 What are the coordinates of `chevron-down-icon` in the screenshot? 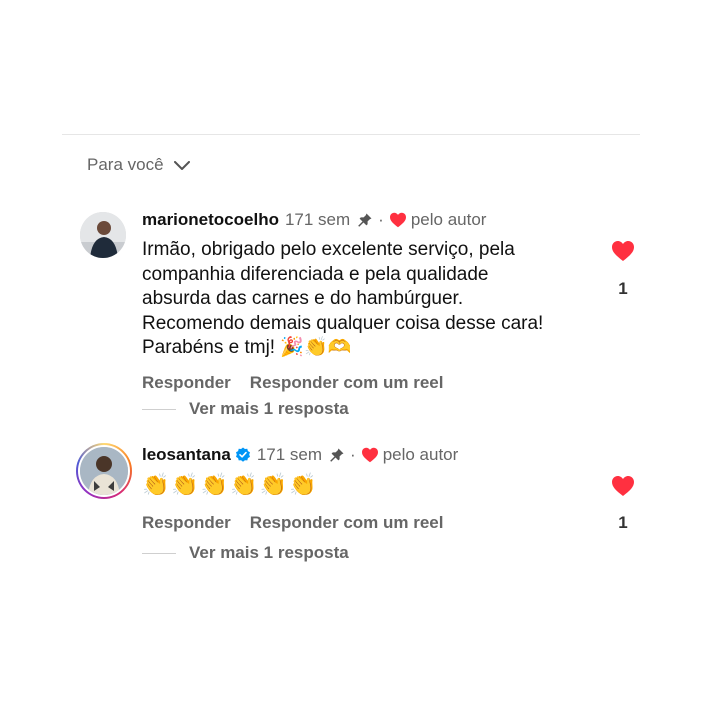 It's located at (181, 165).